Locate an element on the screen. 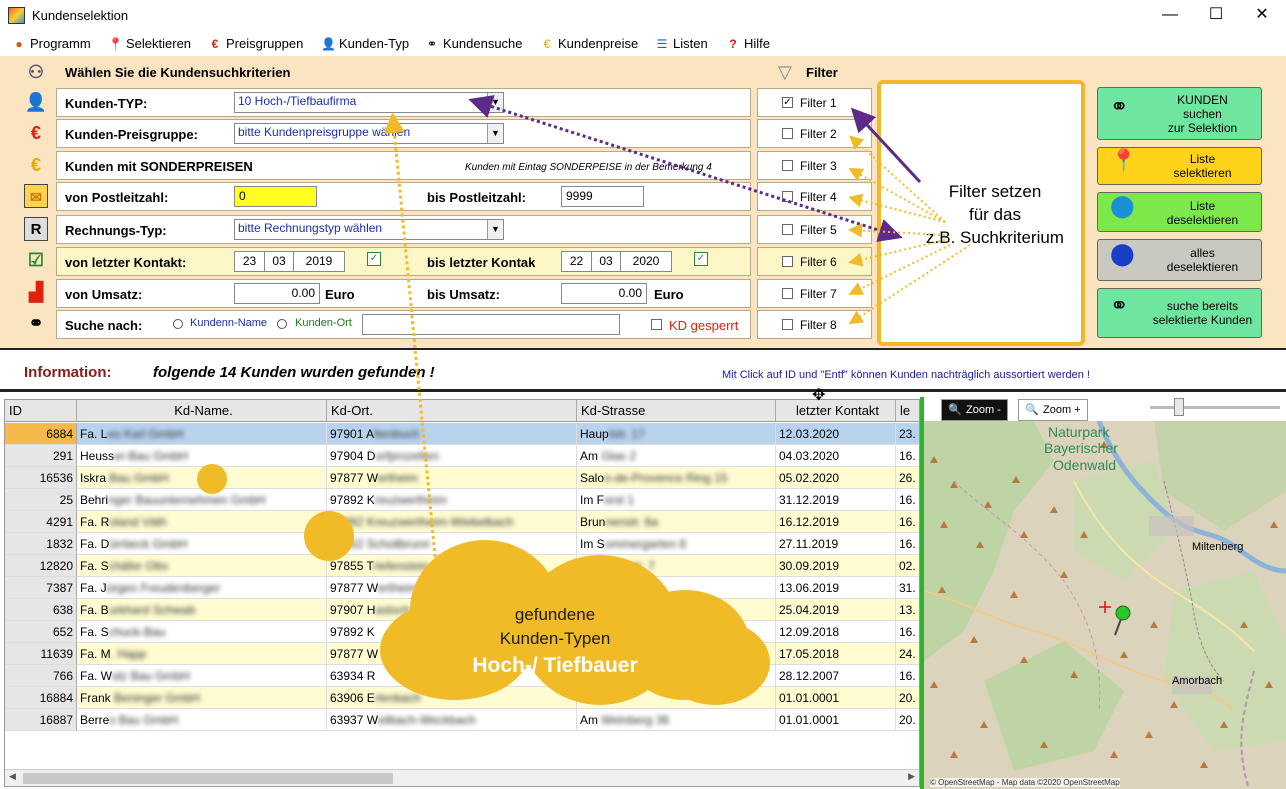 This screenshot has height=789, width=1286. zoom-in-button: 🔍 Zoom + is located at coordinates (1053, 410).